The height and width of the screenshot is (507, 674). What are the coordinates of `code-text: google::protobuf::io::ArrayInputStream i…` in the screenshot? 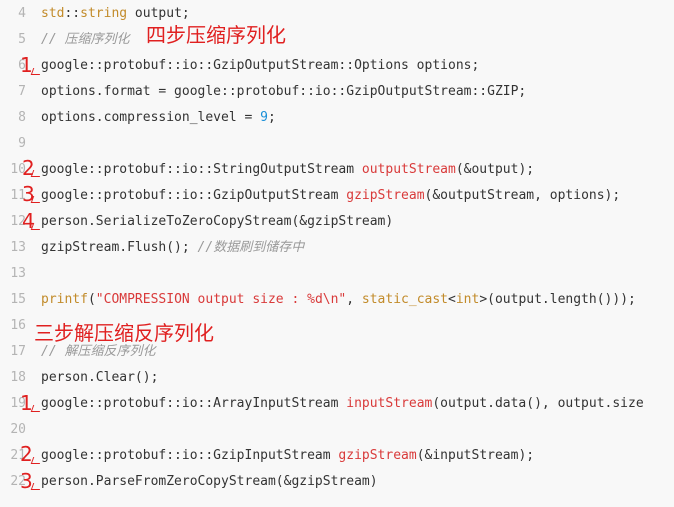 It's located at (342, 403).